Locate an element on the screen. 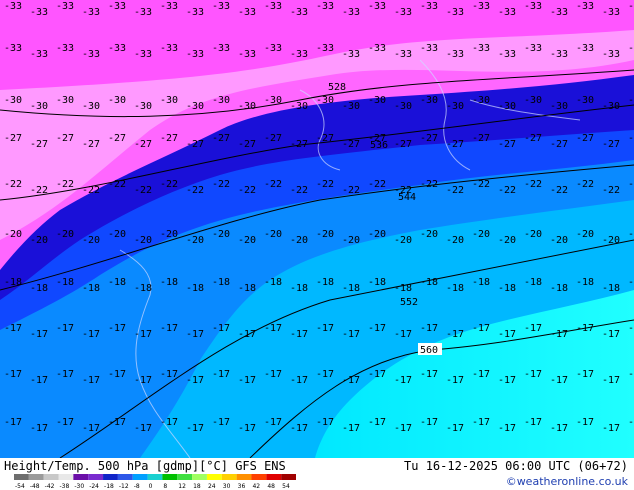 The height and width of the screenshot is (490, 634). legend-tick-label: -12 is located at coordinates (124, 486).